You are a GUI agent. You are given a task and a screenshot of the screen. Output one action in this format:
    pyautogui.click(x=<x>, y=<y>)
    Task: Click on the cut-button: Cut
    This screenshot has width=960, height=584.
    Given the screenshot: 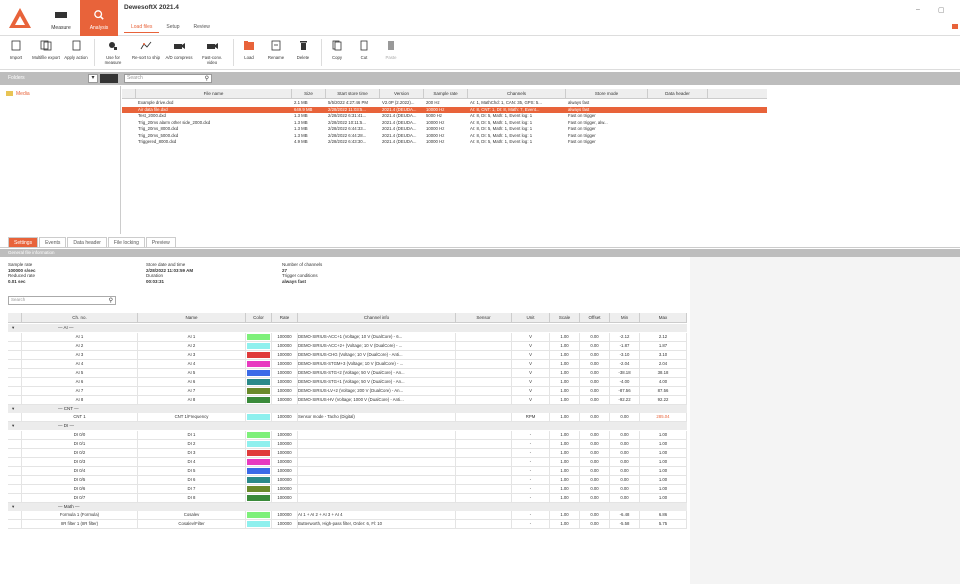 What is the action you would take?
    pyautogui.click(x=364, y=52)
    